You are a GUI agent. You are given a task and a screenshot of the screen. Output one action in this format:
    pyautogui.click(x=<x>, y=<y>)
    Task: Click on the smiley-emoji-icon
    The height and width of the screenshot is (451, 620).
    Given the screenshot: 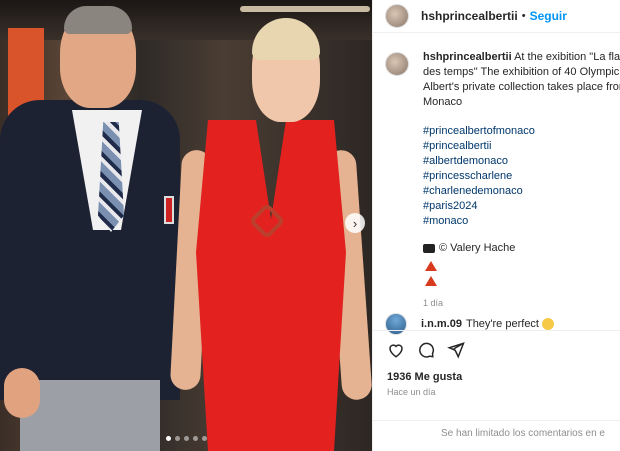 What is the action you would take?
    pyautogui.click(x=548, y=324)
    